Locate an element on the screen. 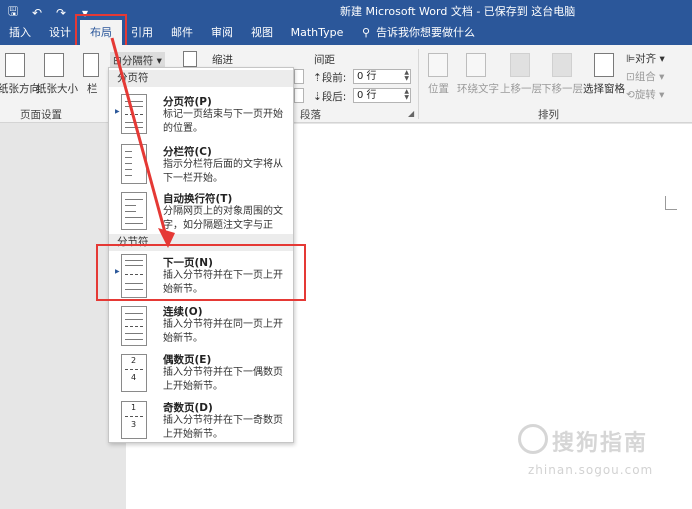  tell-me-text: 告诉我你想要做什么 is located at coordinates (426, 32).